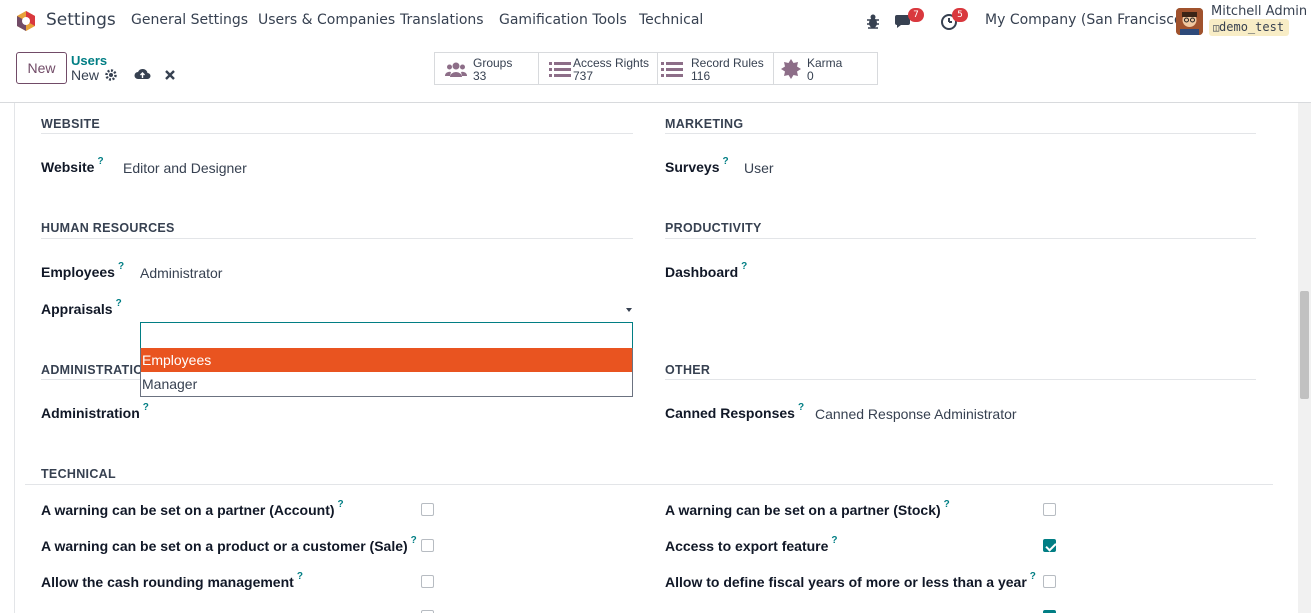 The image size is (1311, 613). I want to click on list-icon, so click(672, 69).